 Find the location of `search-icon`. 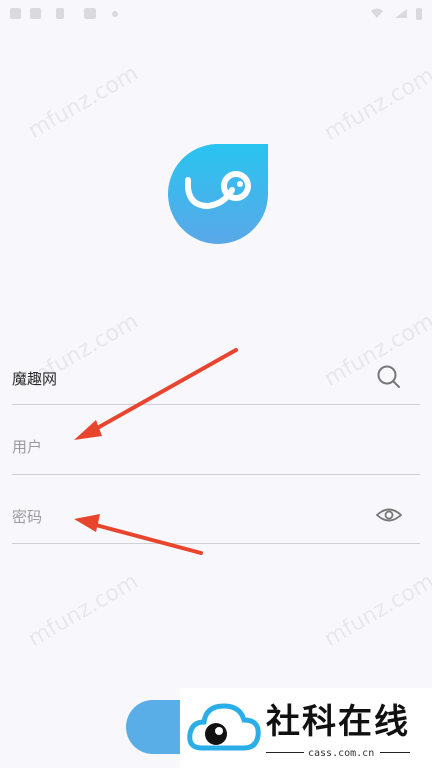

search-icon is located at coordinates (389, 377).